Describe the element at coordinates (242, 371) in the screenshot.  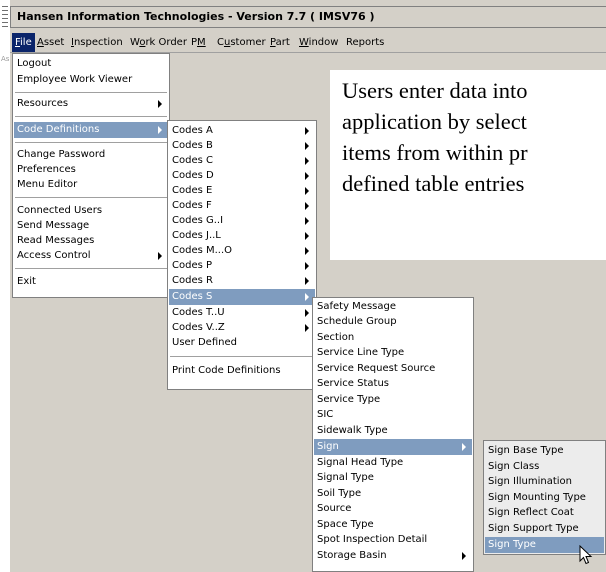
I see `menu-item-print-code-definitions: Print Code Definitions` at that location.